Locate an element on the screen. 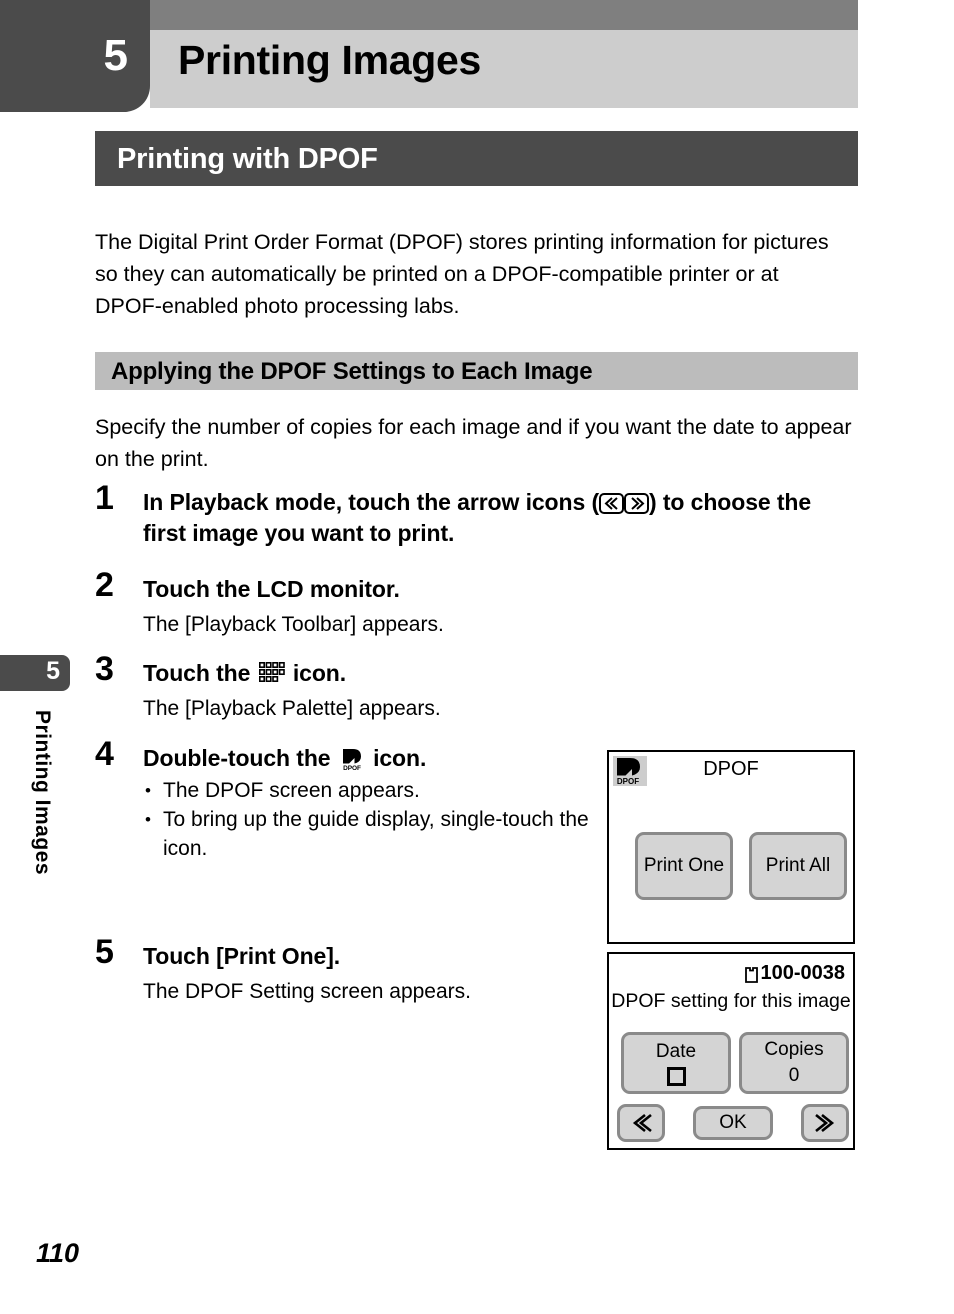 Image resolution: width=954 pixels, height=1314 pixels. dpof-setting-caption: DPOF setting for this image is located at coordinates (731, 1001).